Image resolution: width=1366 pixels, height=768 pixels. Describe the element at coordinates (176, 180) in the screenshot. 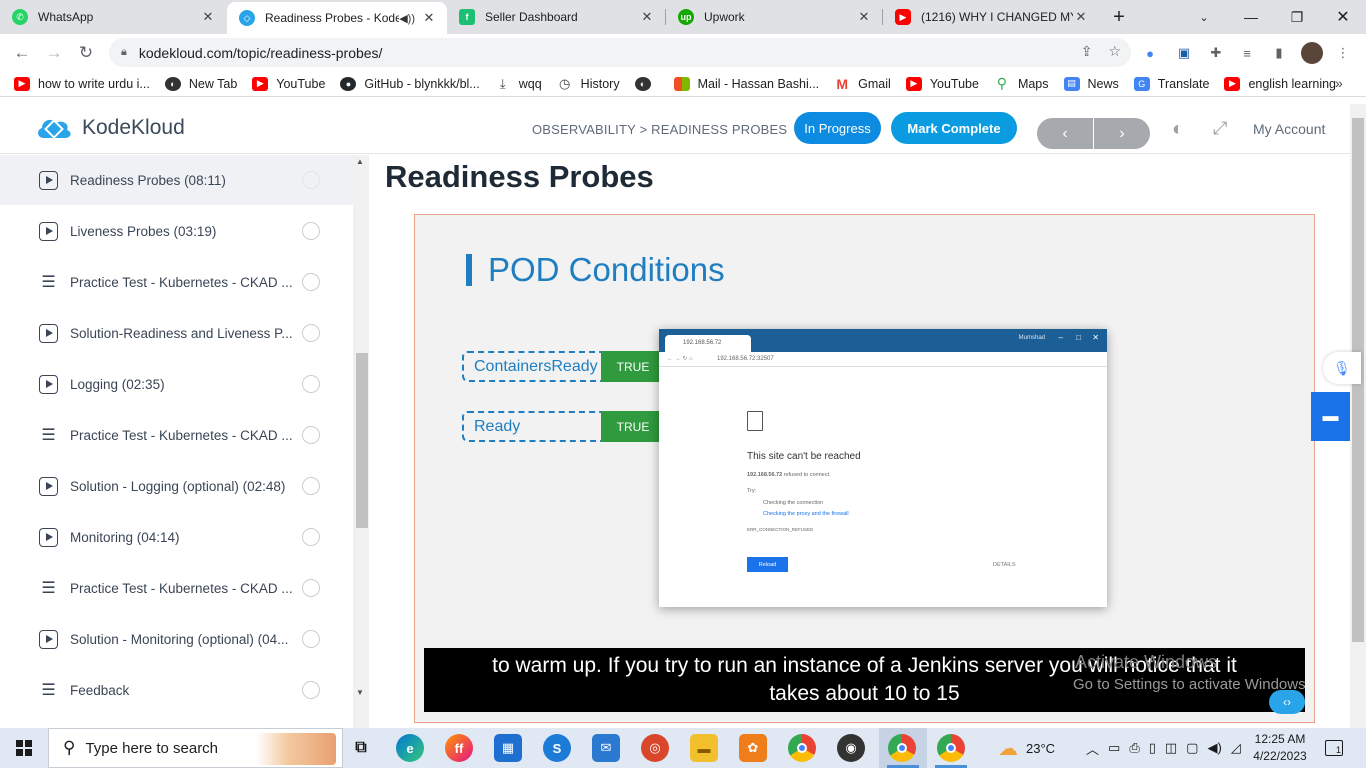

I see `lesson-item: Readiness Probes (08:11)` at that location.